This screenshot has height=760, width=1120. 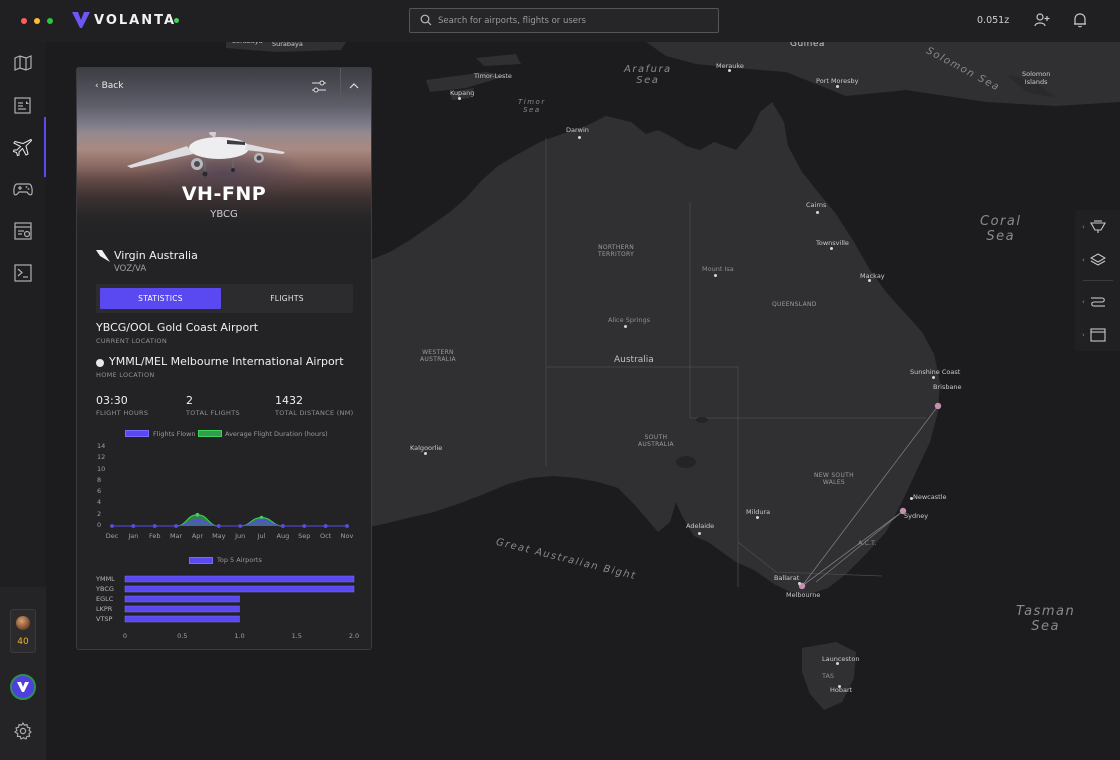 I want to click on aircraft-base-icao: YBCG, so click(x=224, y=214).